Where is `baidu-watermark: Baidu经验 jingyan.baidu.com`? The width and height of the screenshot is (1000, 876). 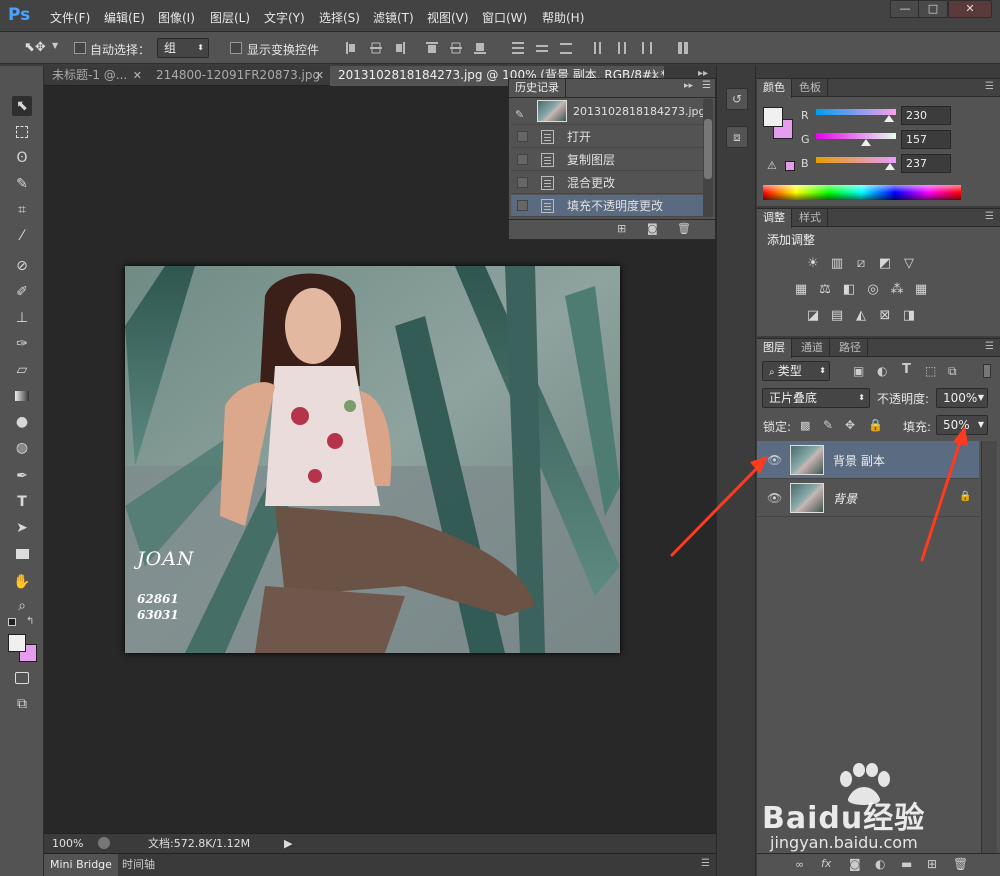 baidu-watermark: Baidu经验 jingyan.baidu.com is located at coordinates (862, 809).